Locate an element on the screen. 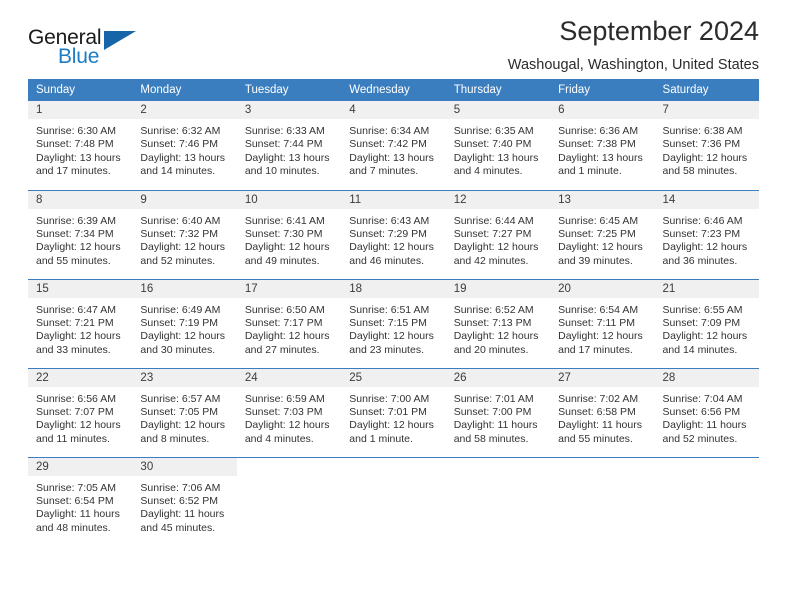  sunset-text: Sunset: 7:00 PM is located at coordinates (492, 411).